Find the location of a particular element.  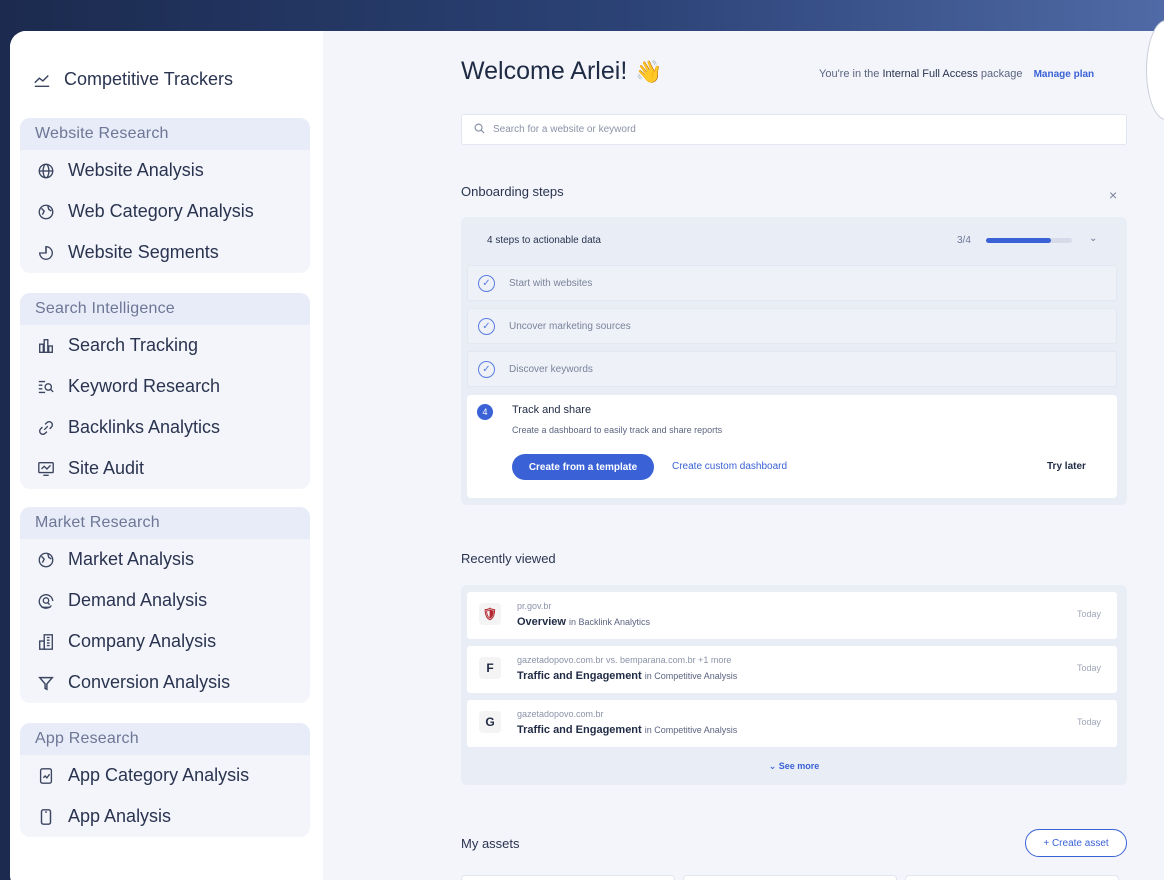

recent-title: Overview in Backlink Analytics is located at coordinates (583, 622).